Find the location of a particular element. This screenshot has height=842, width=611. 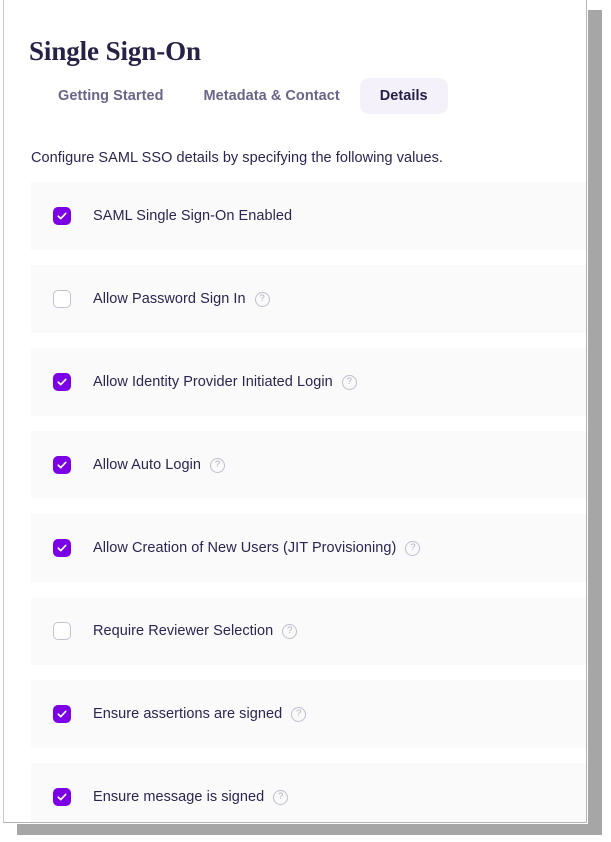

checkbox-saml-single-sign-on-enabled is located at coordinates (62, 216).